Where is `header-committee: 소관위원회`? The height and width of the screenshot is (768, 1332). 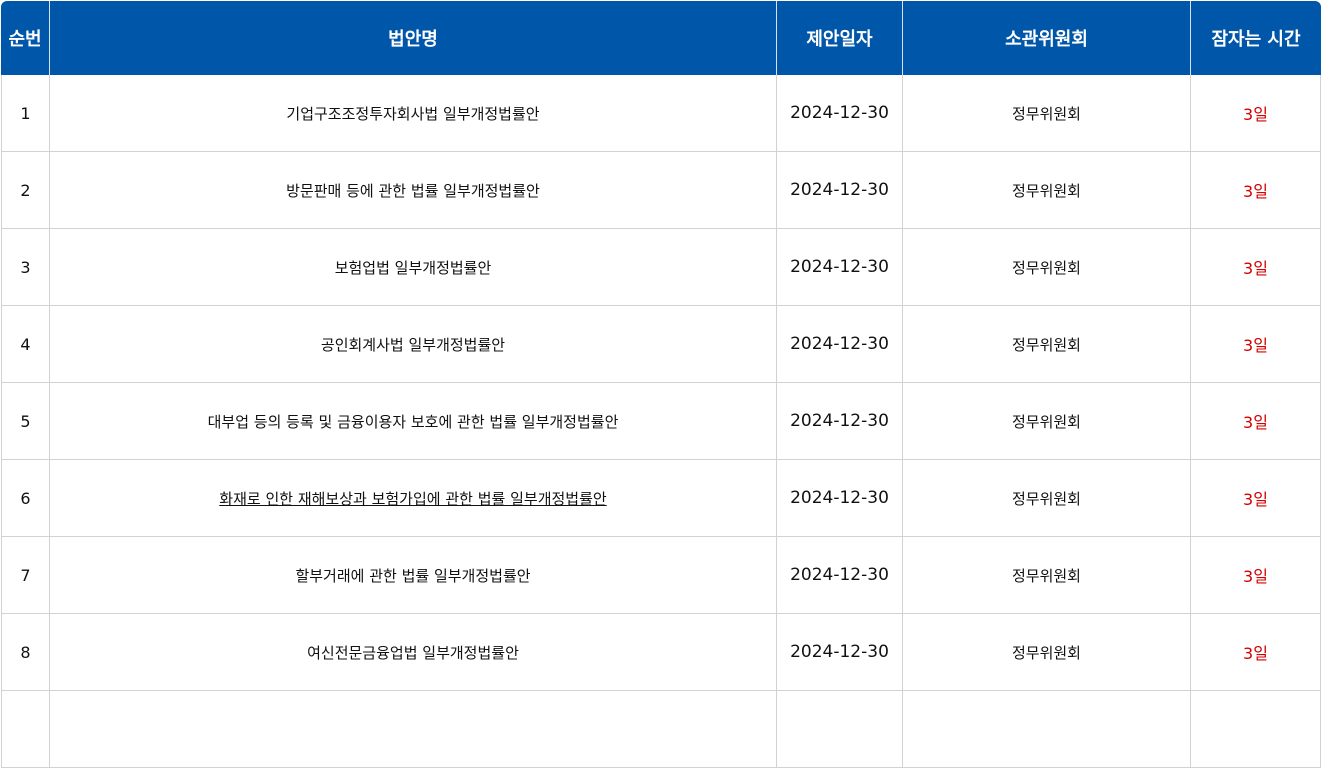
header-committee: 소관위원회 is located at coordinates (1046, 38).